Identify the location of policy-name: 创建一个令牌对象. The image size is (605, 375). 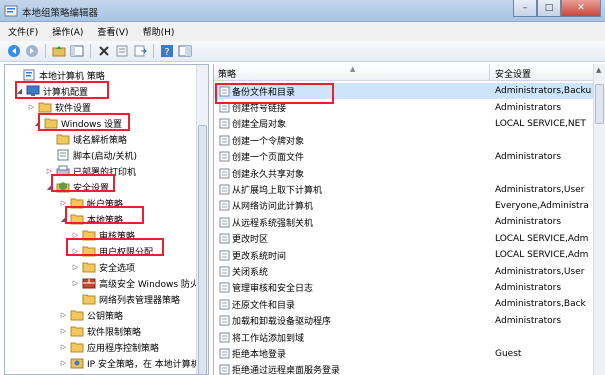
(268, 141).